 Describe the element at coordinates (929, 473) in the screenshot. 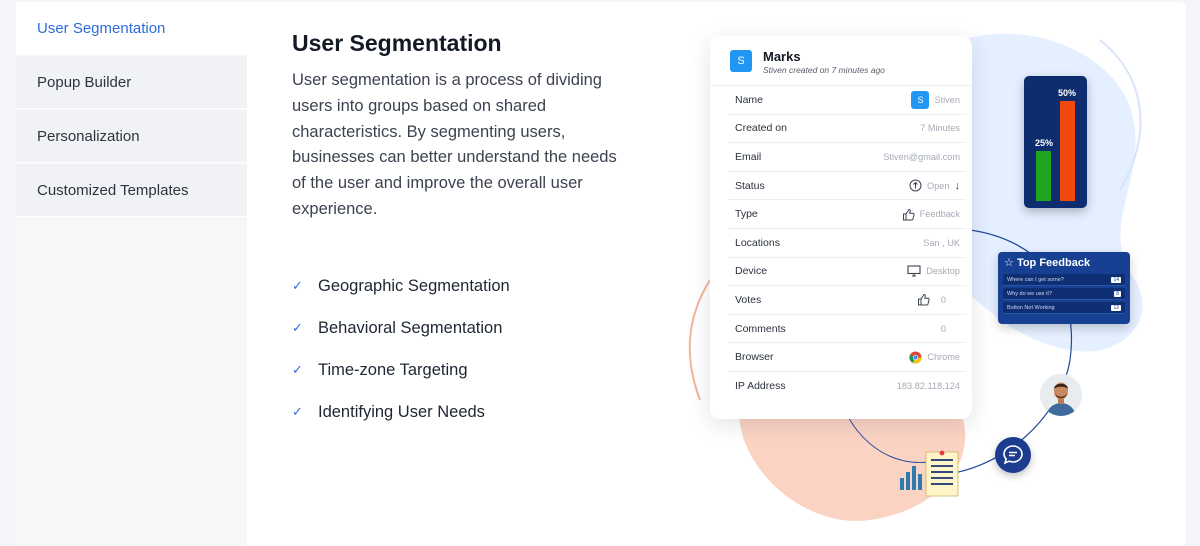

I see `report-illustration-icon` at that location.